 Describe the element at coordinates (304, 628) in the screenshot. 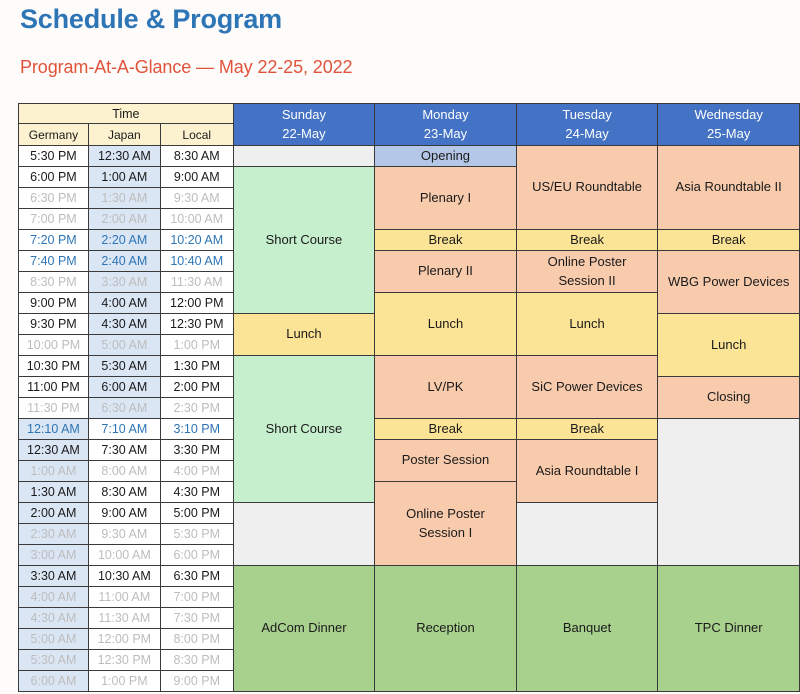

I see `event-cell-sunday-adcom-dinner: AdCom Dinner` at that location.